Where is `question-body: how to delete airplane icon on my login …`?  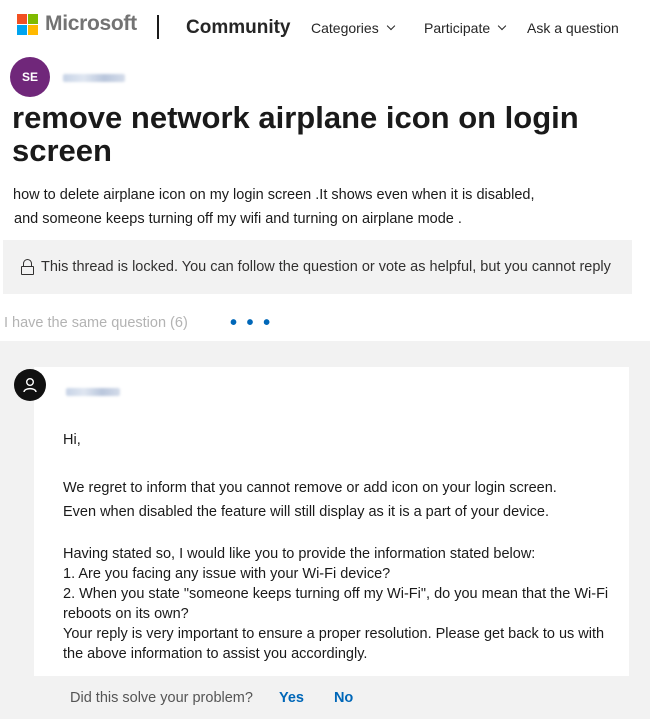 question-body: how to delete airplane icon on my login … is located at coordinates (323, 207).